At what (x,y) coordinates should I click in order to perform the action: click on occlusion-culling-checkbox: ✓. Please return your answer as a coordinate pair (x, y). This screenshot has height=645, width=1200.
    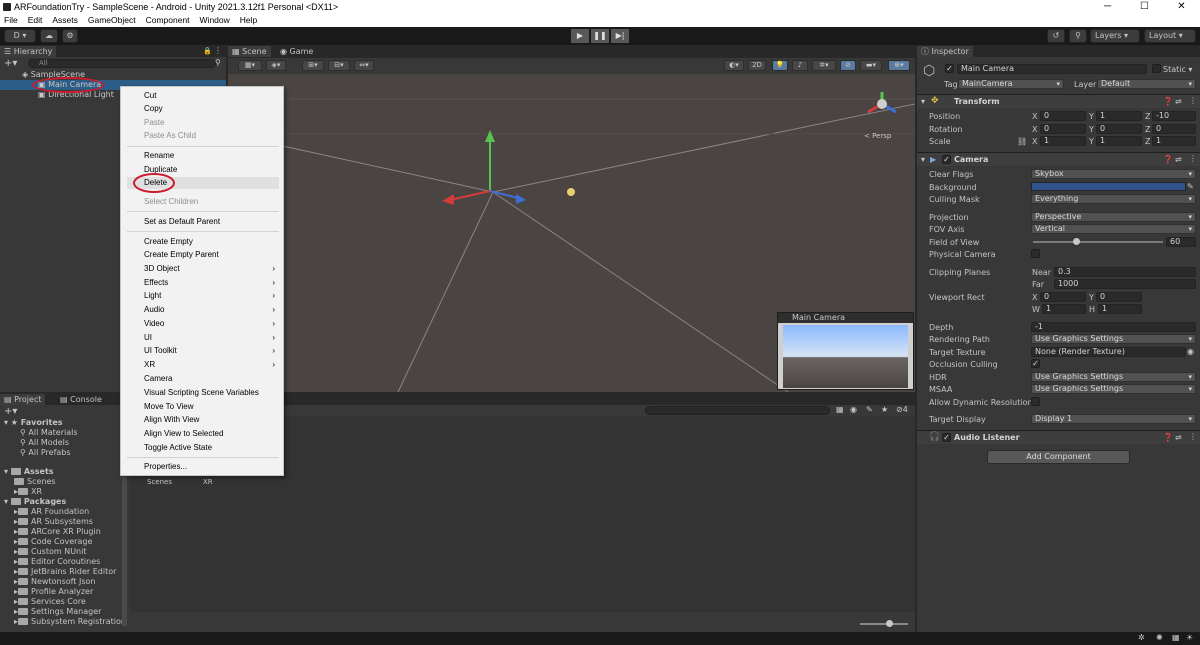
    Looking at the image, I should click on (1035, 363).